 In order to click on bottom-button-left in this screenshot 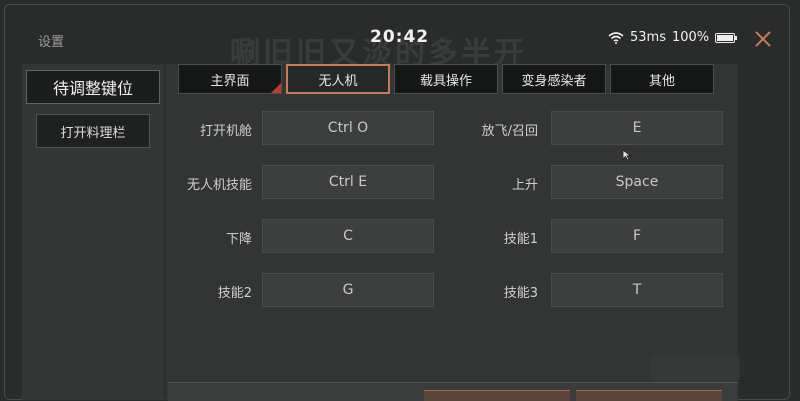, I will do `click(497, 395)`.